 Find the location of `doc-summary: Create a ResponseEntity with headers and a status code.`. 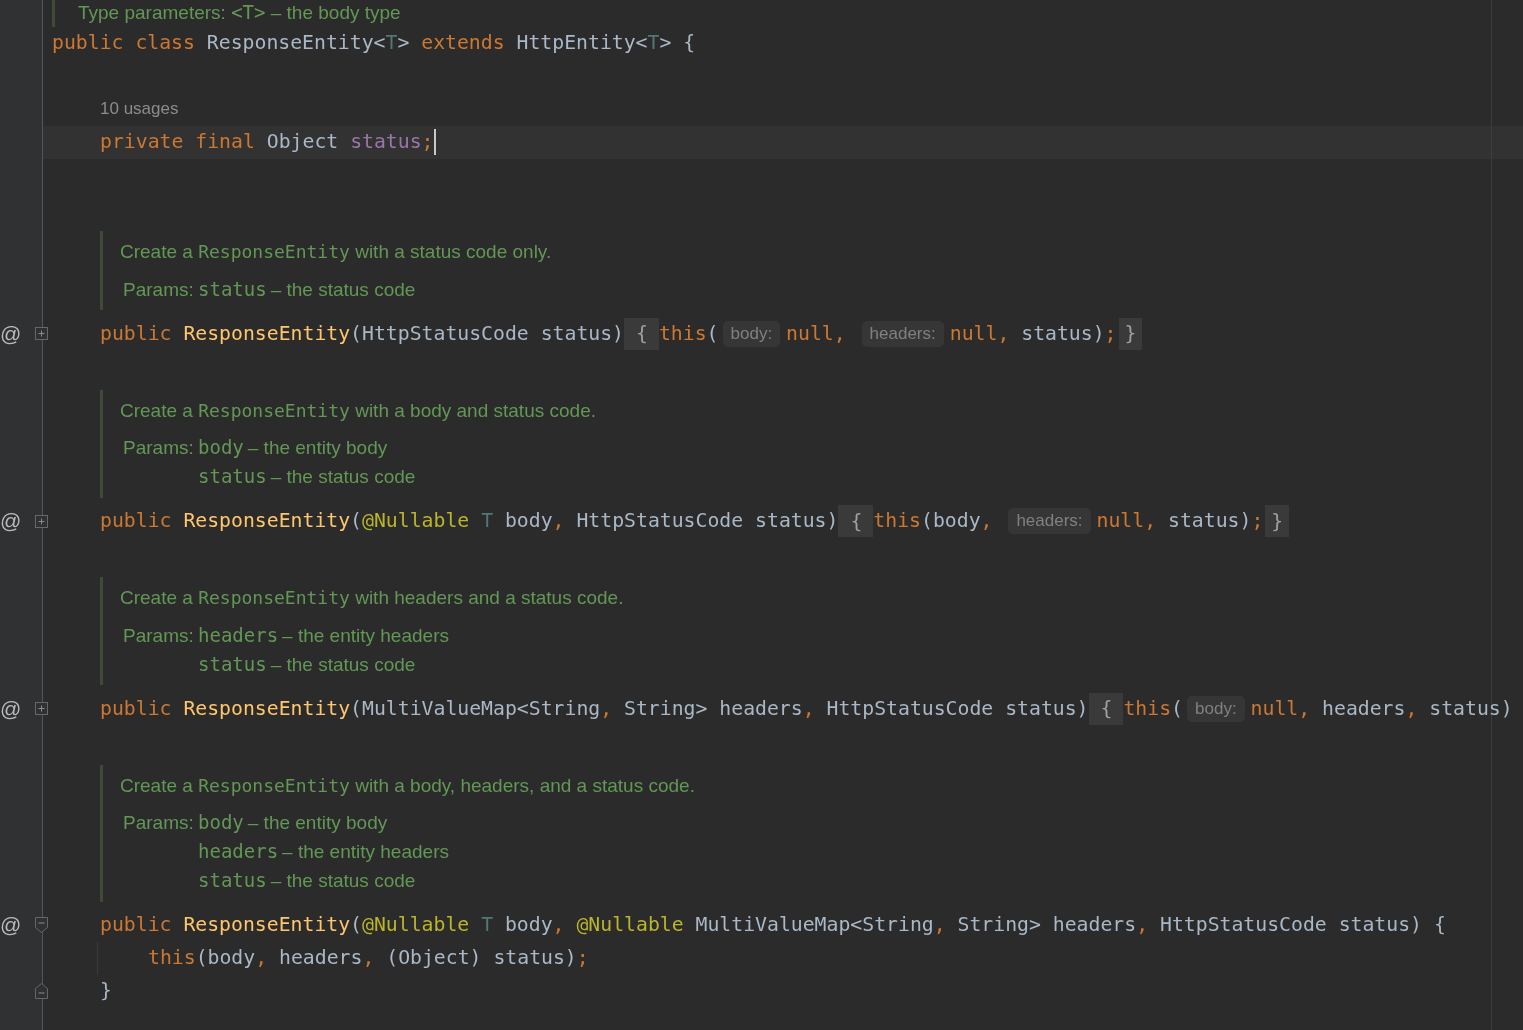

doc-summary: Create a ResponseEntity with headers and a status code. is located at coordinates (372, 598).